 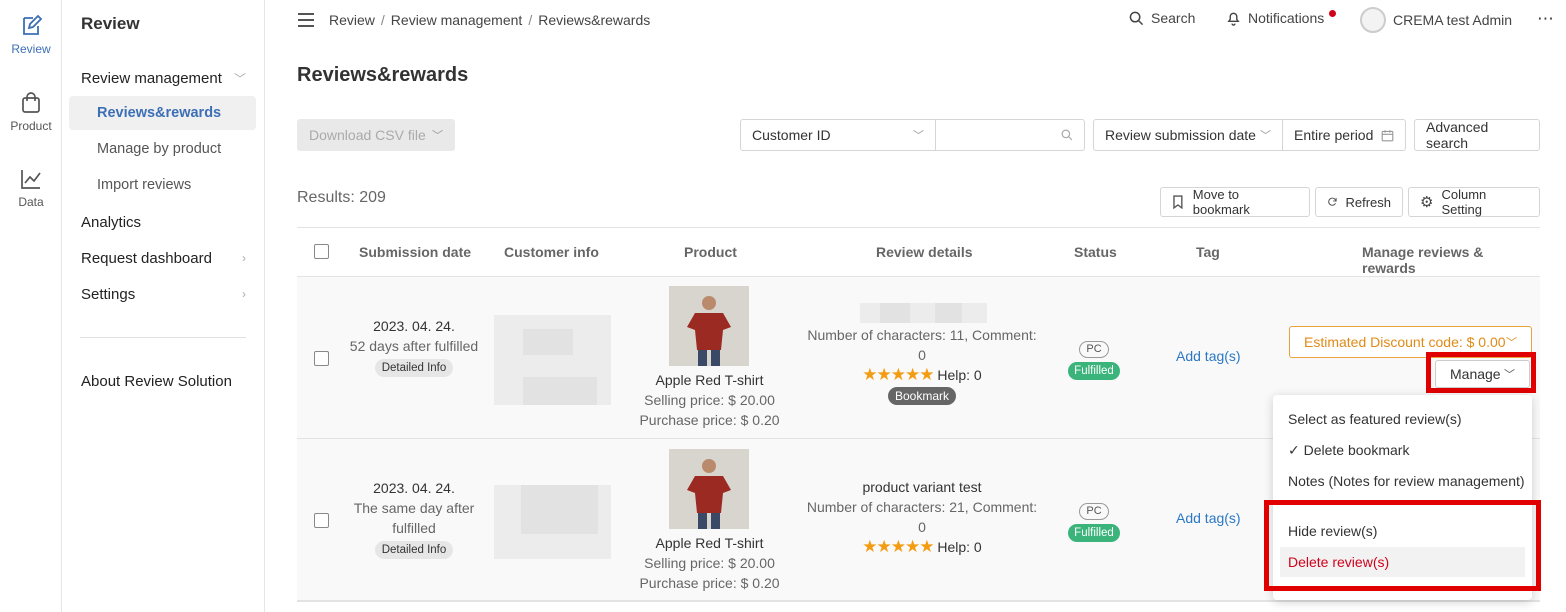 I want to click on sidebar-item-analytics: Analytics, so click(x=163, y=222).